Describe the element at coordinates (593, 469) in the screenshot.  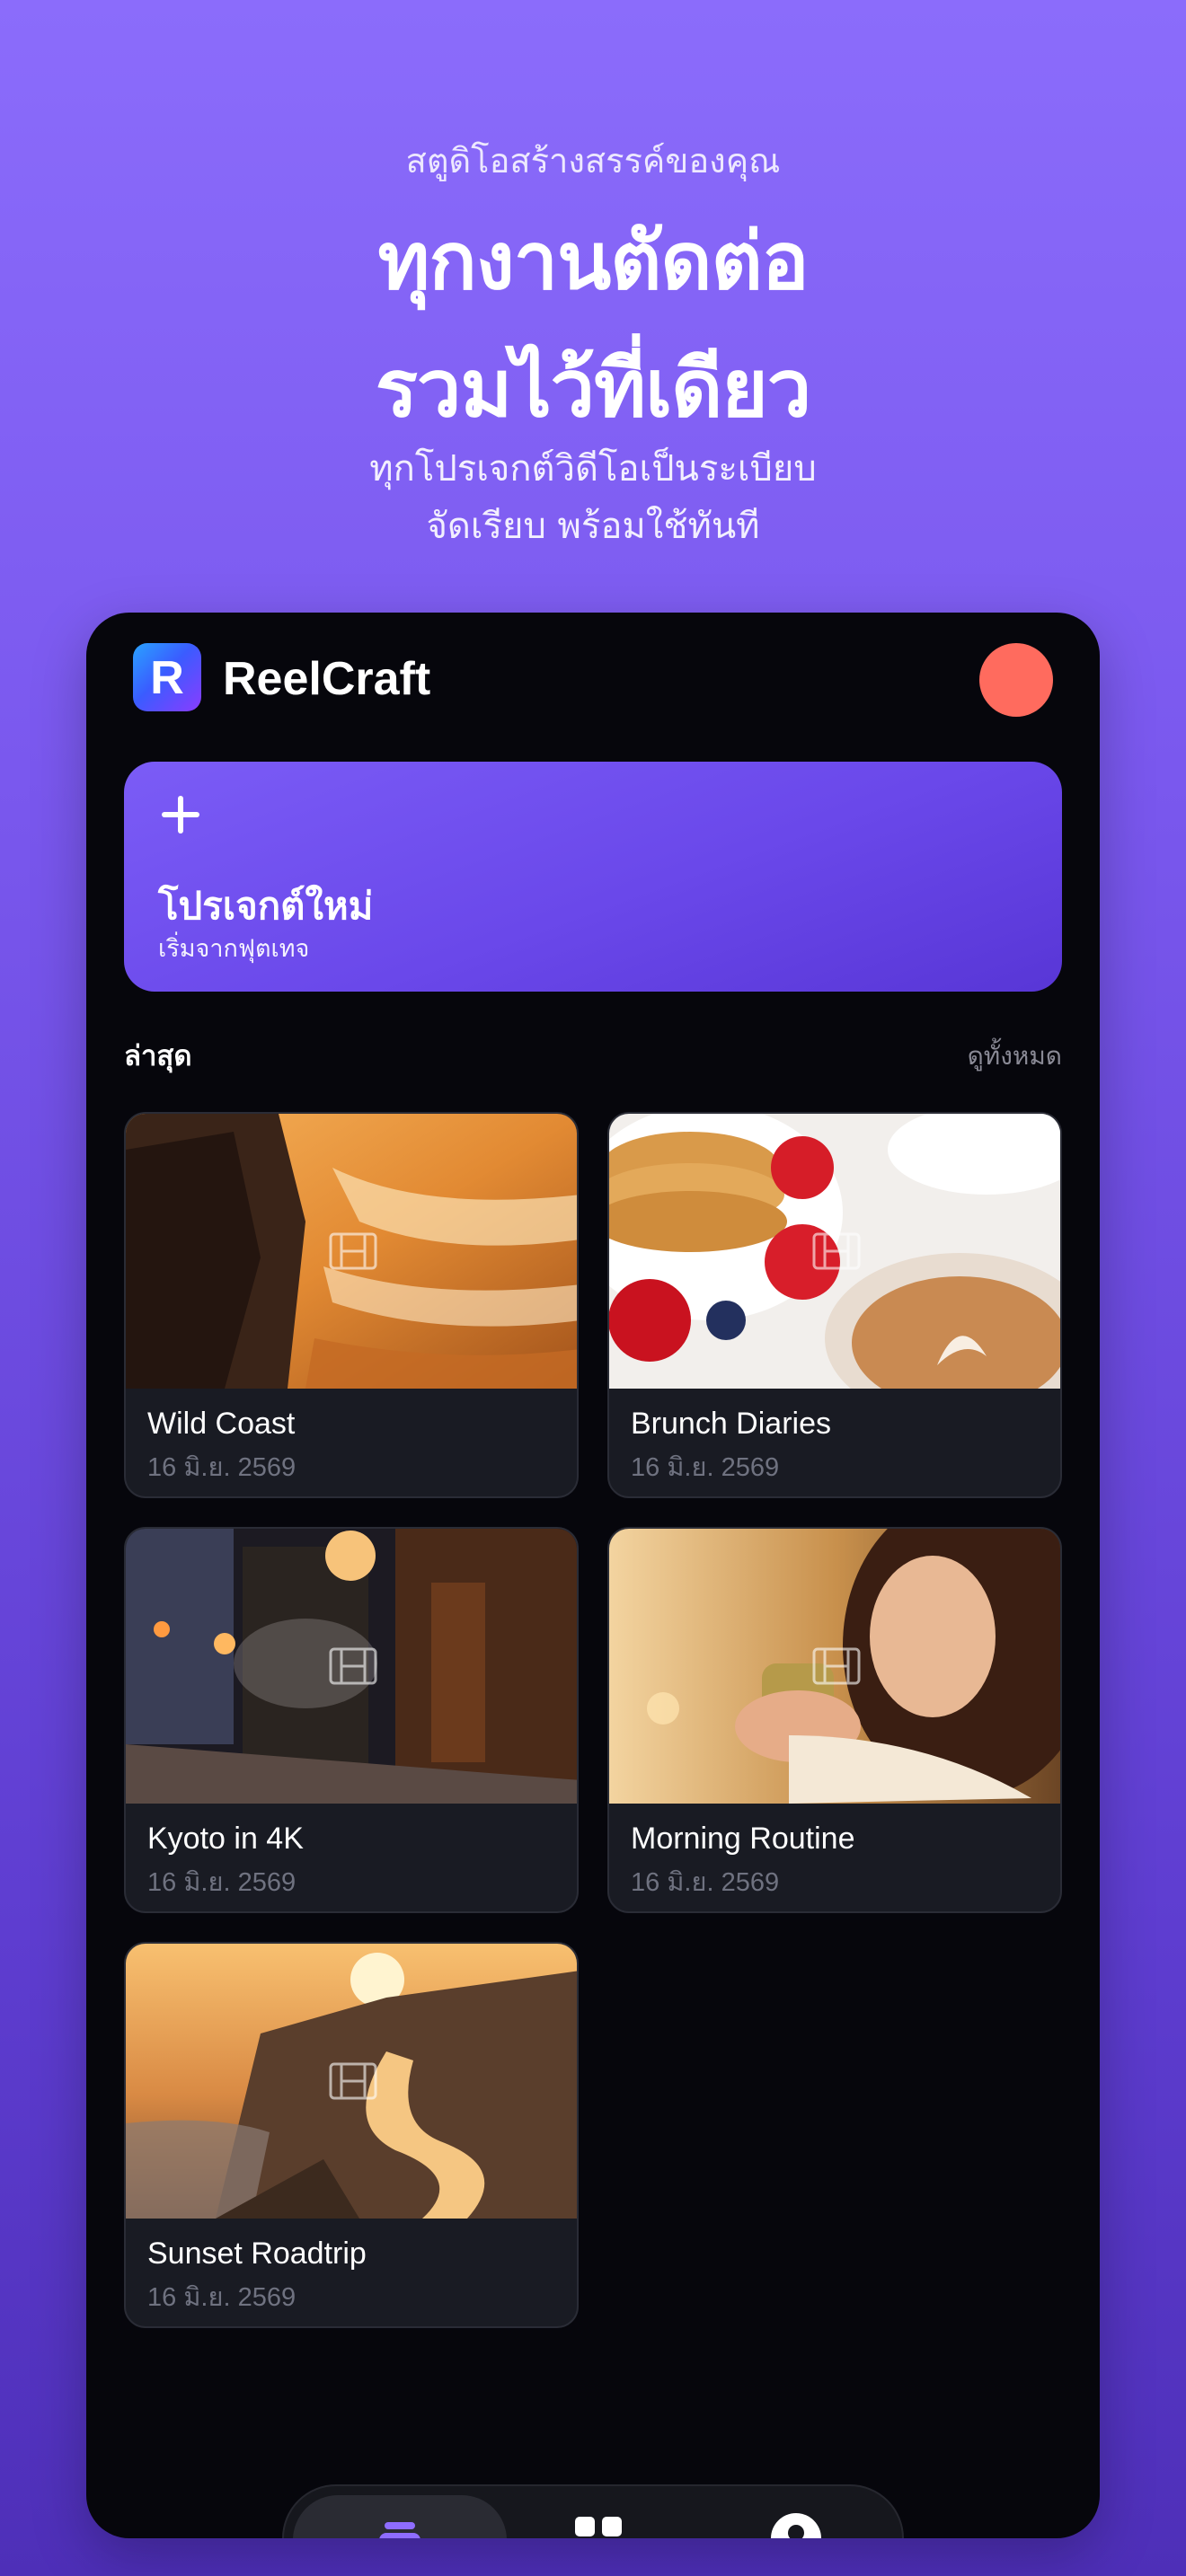
I see `hero-subtitle-line1: ทุกโปรเจกต์วิดีโอเป็นระเบียบ` at that location.